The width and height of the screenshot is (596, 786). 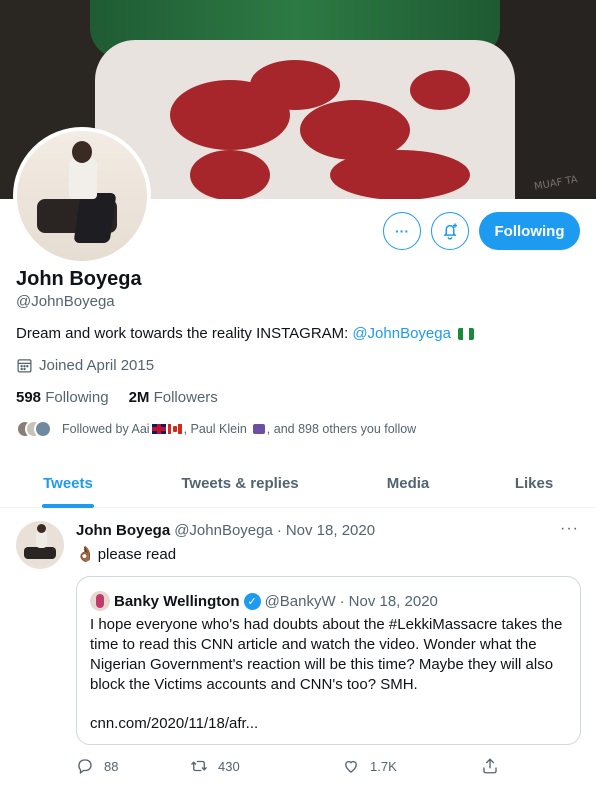 What do you see at coordinates (351, 766) in the screenshot?
I see `like-icon` at bounding box center [351, 766].